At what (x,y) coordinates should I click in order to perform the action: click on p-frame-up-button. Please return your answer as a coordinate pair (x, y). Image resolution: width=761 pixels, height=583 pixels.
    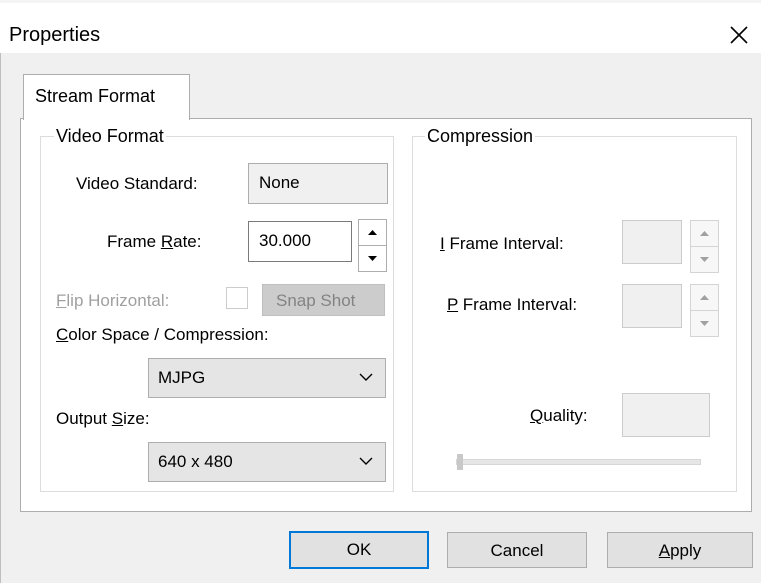
    Looking at the image, I should click on (704, 297).